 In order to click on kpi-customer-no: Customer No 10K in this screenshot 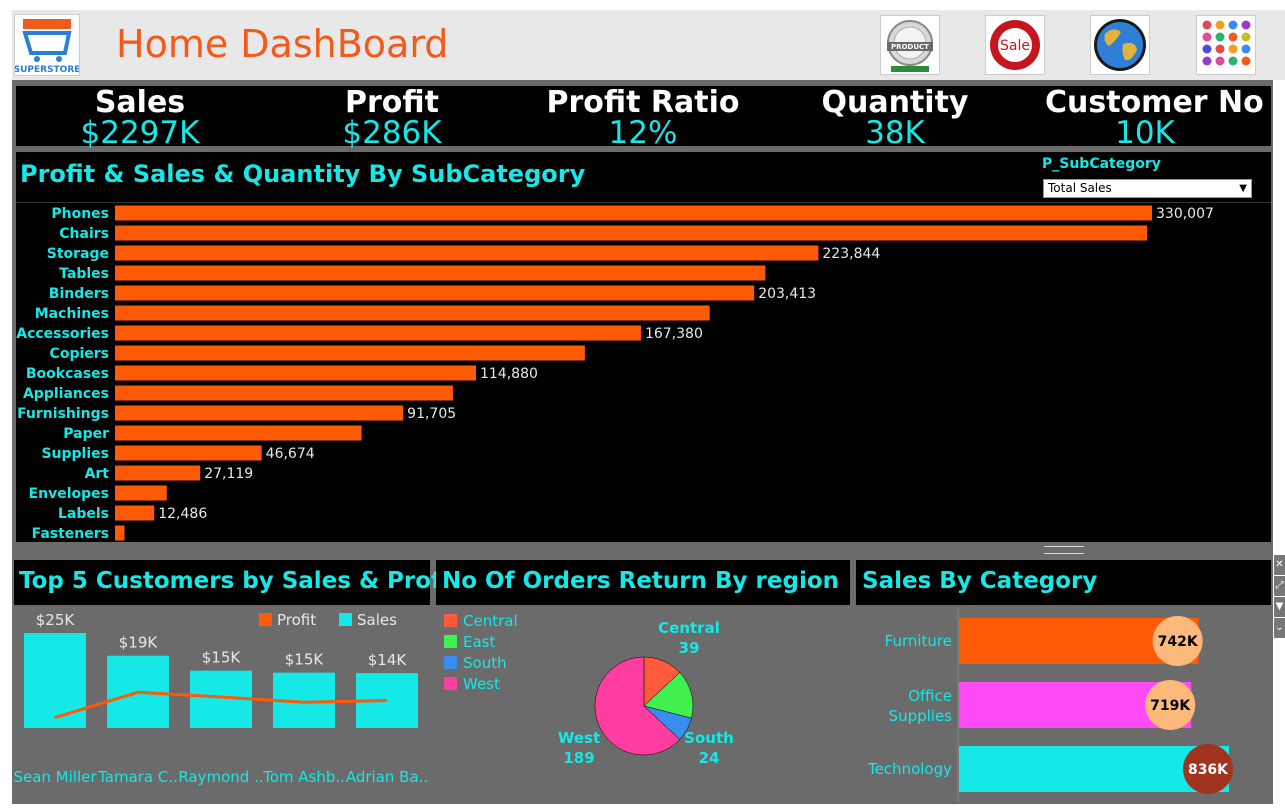, I will do `click(1154, 118)`.